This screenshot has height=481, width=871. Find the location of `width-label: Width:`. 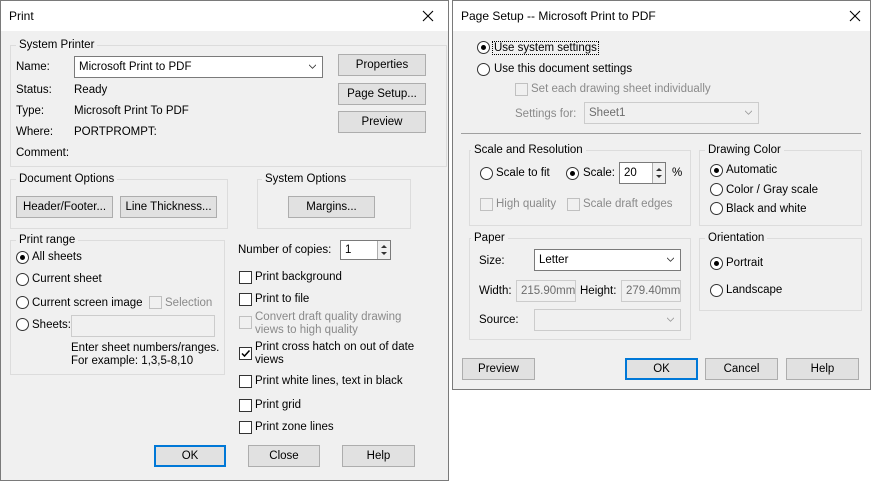

width-label: Width: is located at coordinates (495, 291).